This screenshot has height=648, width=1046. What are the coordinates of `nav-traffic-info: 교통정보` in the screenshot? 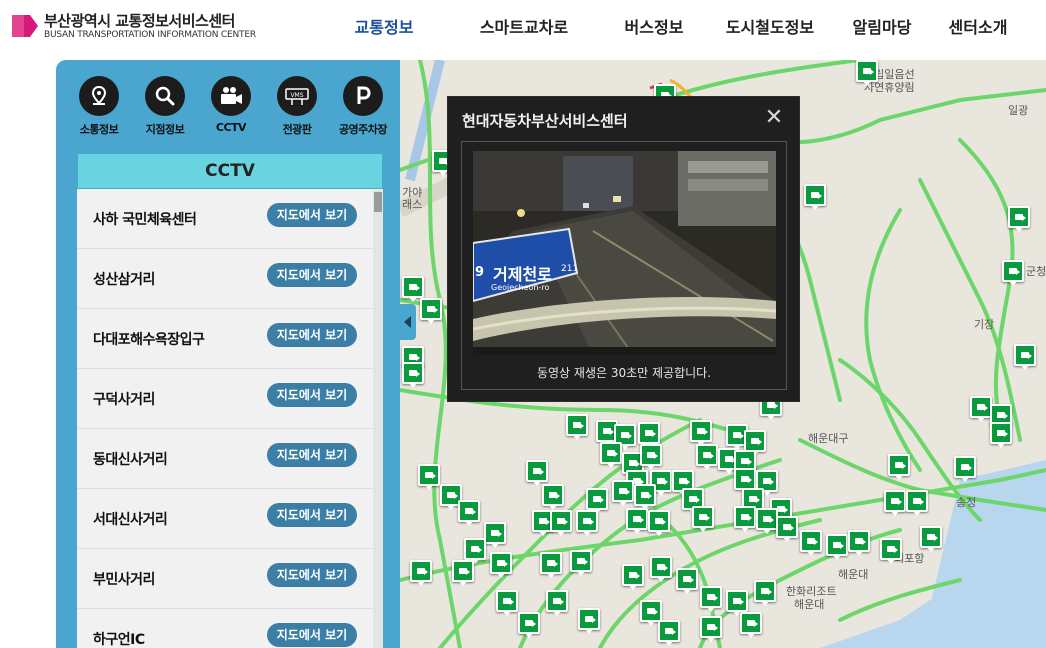 It's located at (384, 25).